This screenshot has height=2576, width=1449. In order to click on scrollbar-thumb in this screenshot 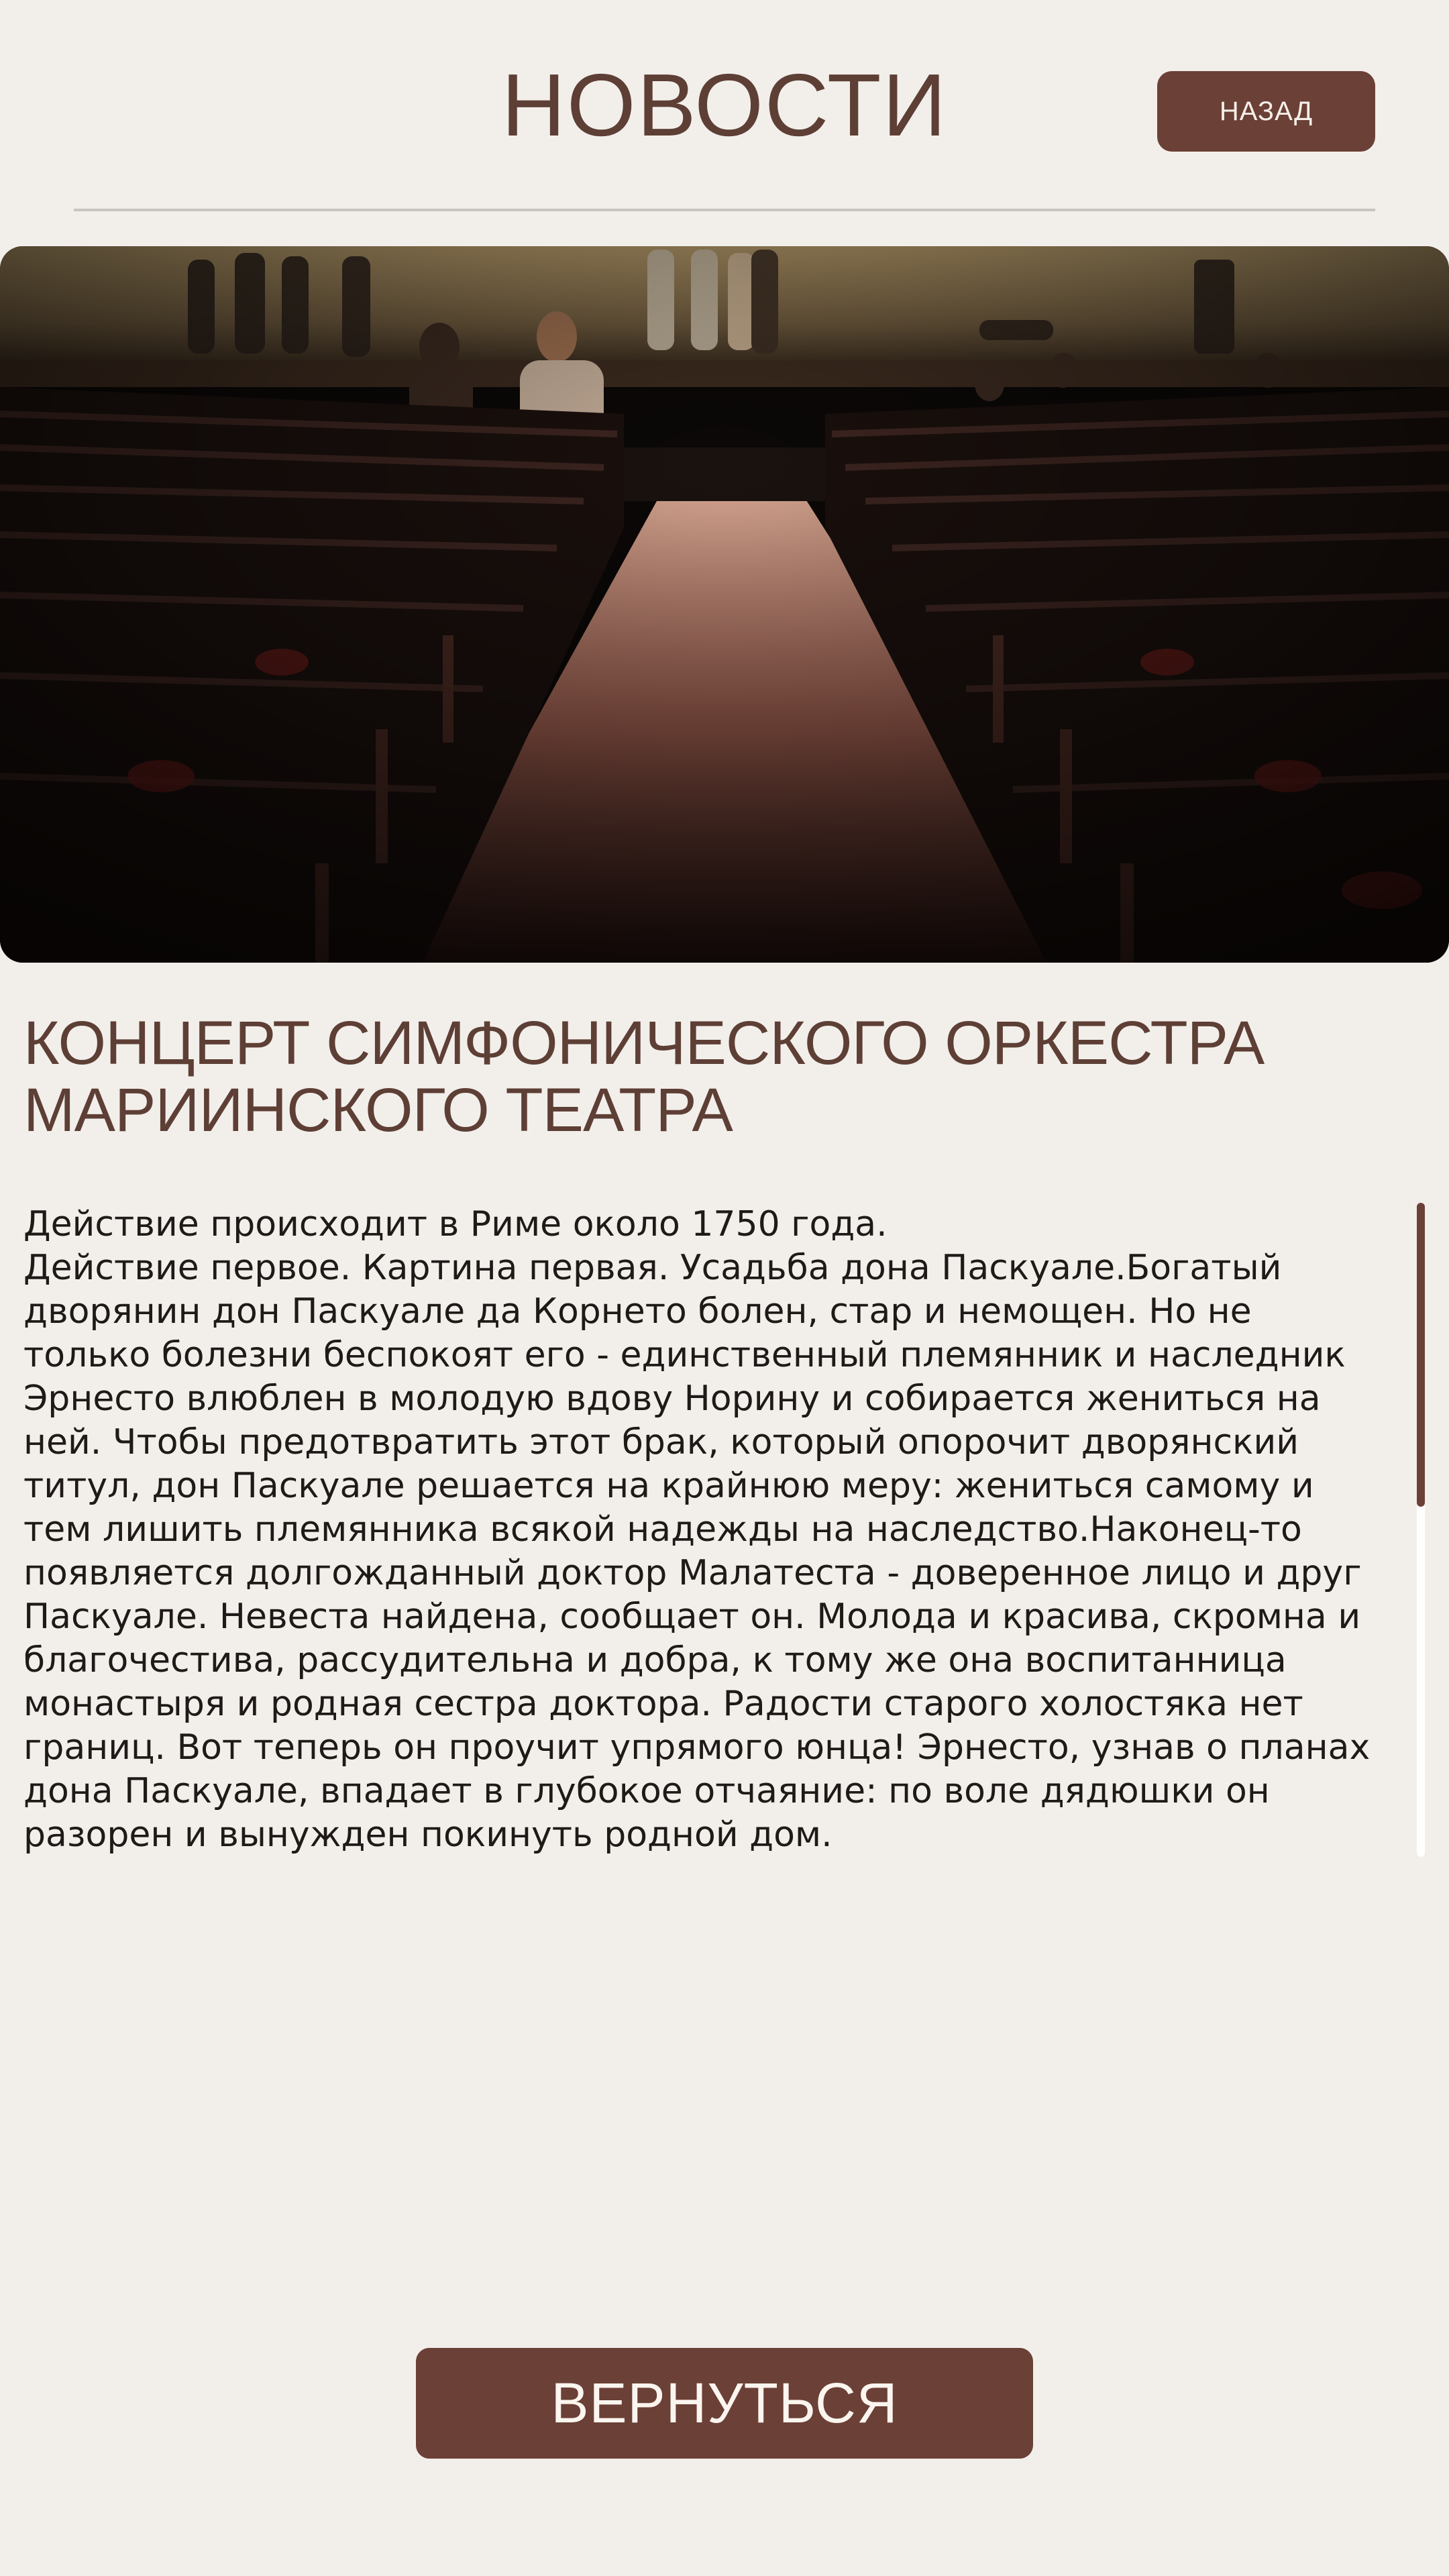, I will do `click(1421, 1355)`.